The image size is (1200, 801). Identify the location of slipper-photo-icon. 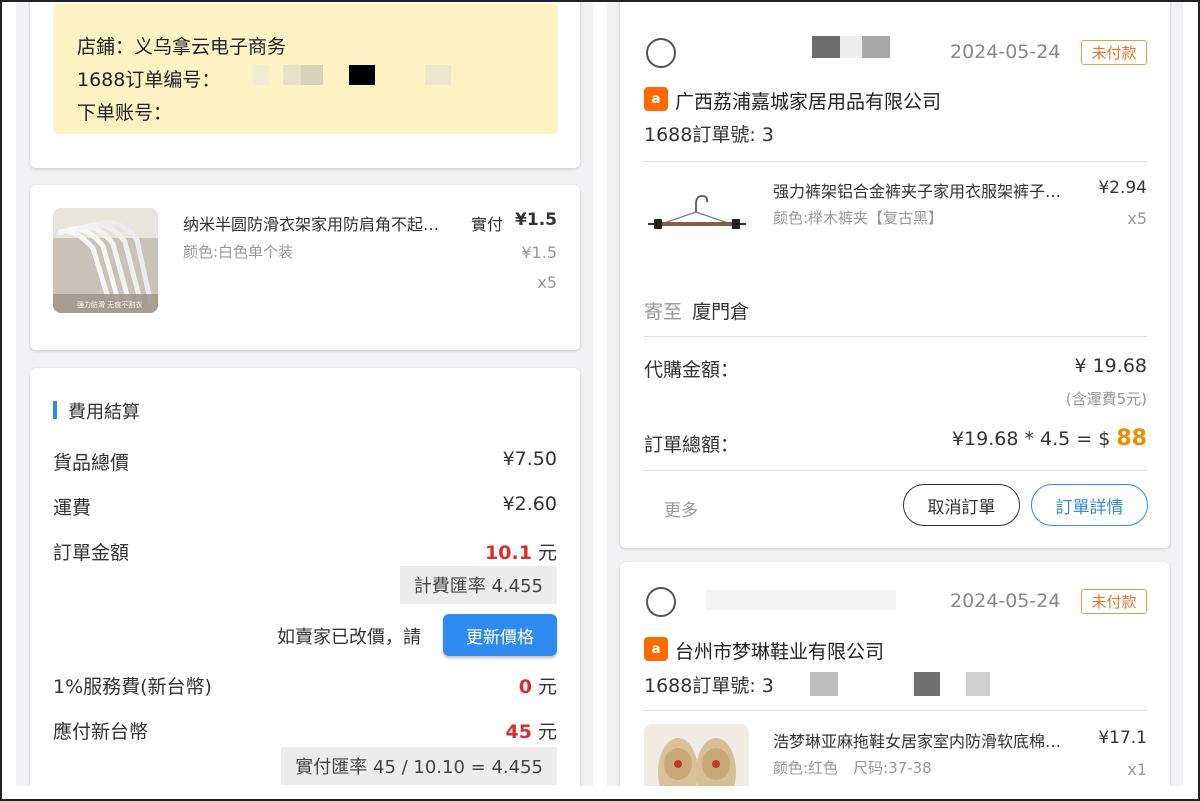
(696, 755).